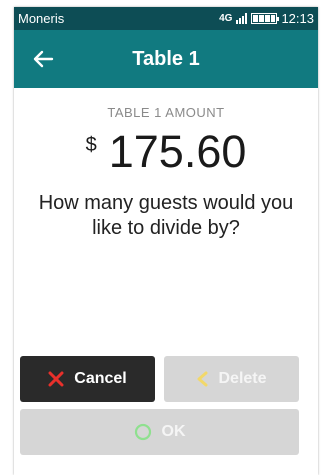 The width and height of the screenshot is (326, 475). I want to click on currency-symbol: $, so click(91, 145).